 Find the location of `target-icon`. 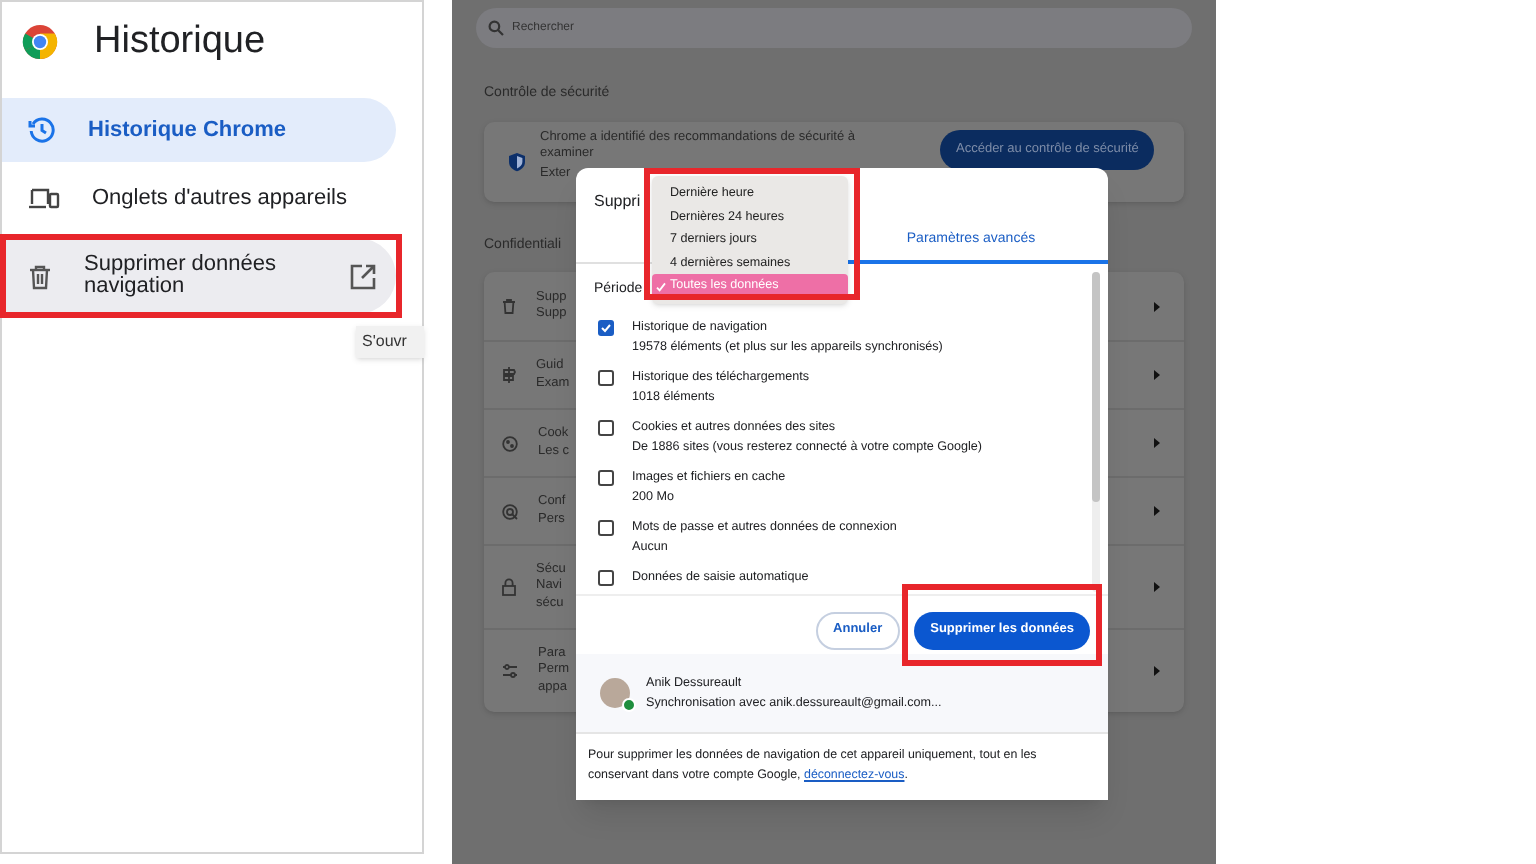

target-icon is located at coordinates (510, 511).